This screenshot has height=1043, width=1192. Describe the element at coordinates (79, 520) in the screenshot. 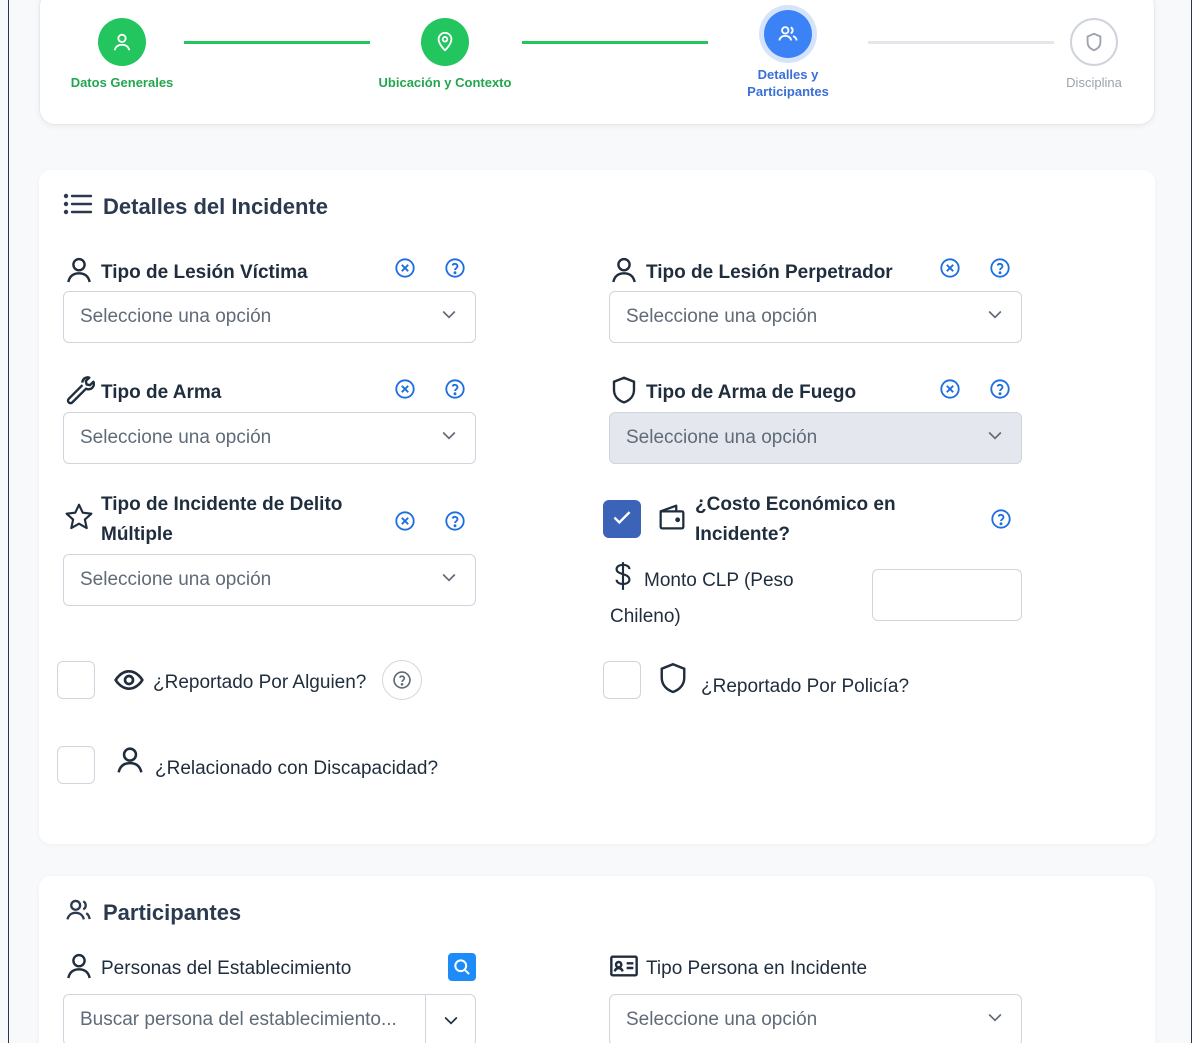

I see `star-icon` at that location.